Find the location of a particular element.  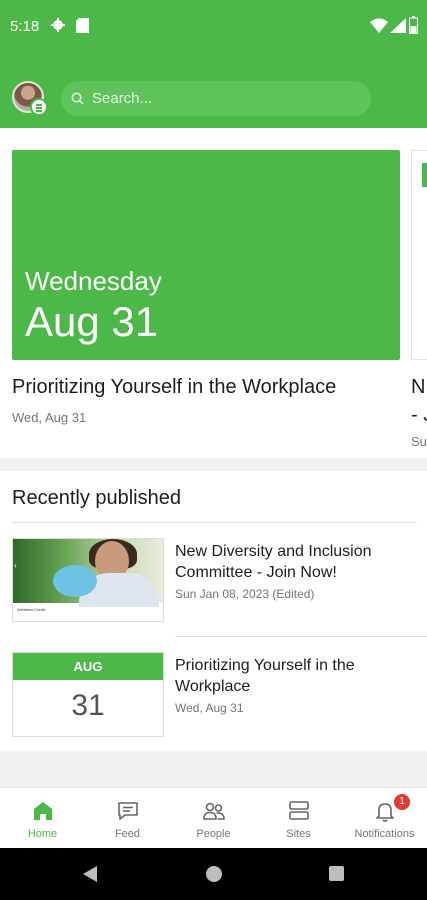

recent-apps-icon is located at coordinates (336, 873).